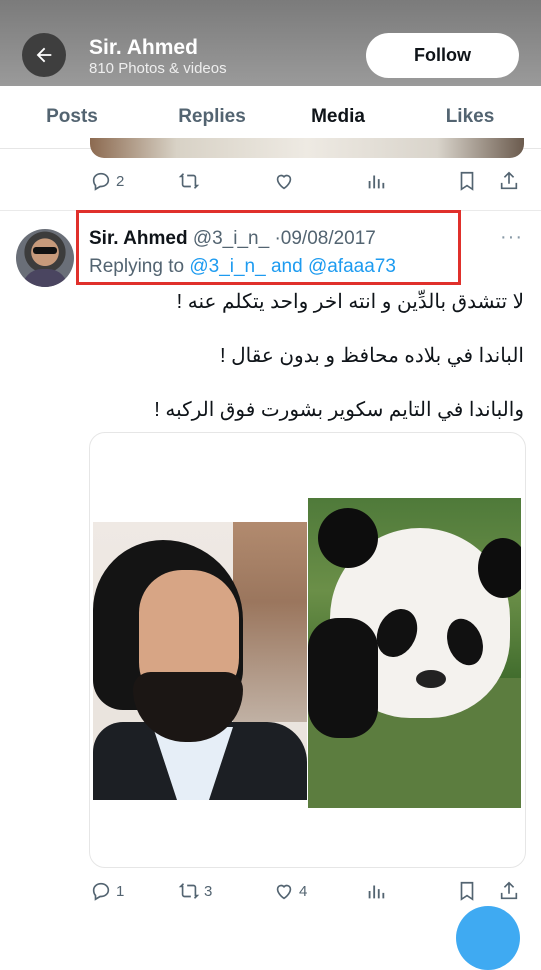  I want to click on reply-count: 1, so click(120, 891).